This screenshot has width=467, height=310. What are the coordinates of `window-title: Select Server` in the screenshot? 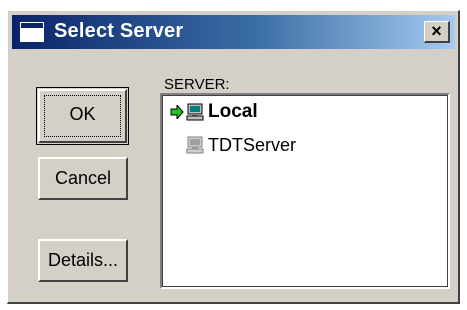 It's located at (119, 31).